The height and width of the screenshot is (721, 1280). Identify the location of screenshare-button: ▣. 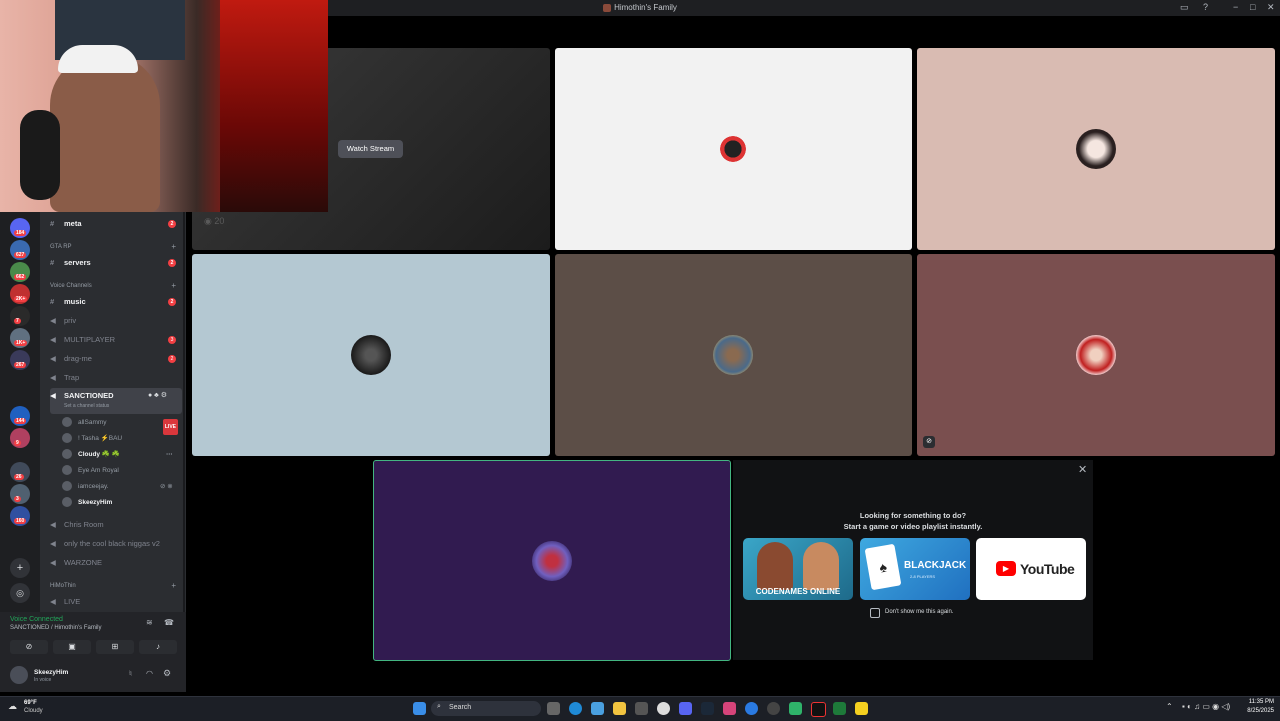
(72, 647).